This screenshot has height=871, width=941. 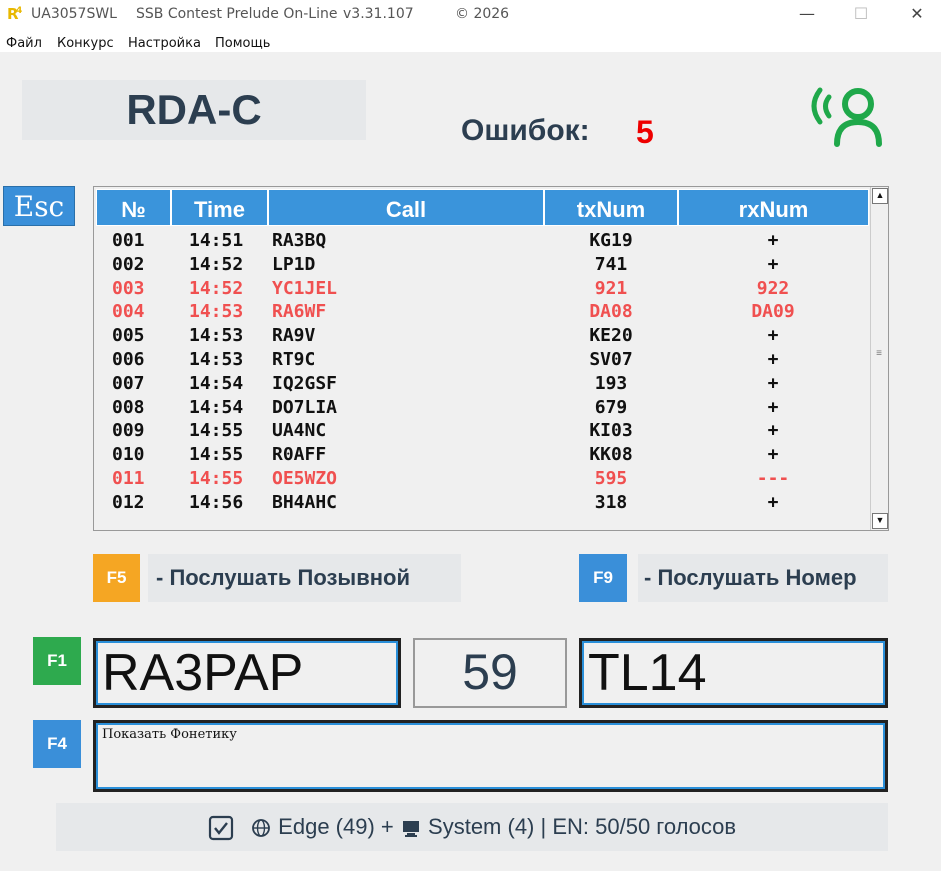 I want to click on cell-txnum: 595, so click(x=611, y=478).